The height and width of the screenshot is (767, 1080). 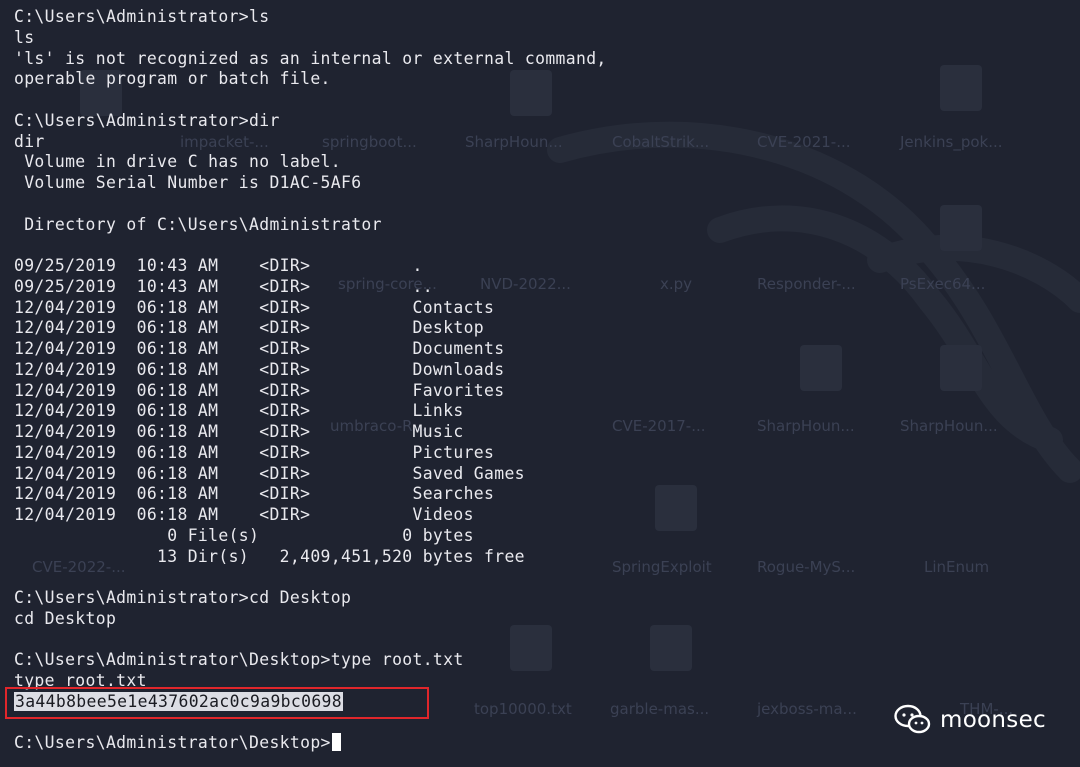 What do you see at coordinates (249, 328) in the screenshot?
I see `terminal-line: 12/04/2019 06:18 AM <DIR> Desktop` at bounding box center [249, 328].